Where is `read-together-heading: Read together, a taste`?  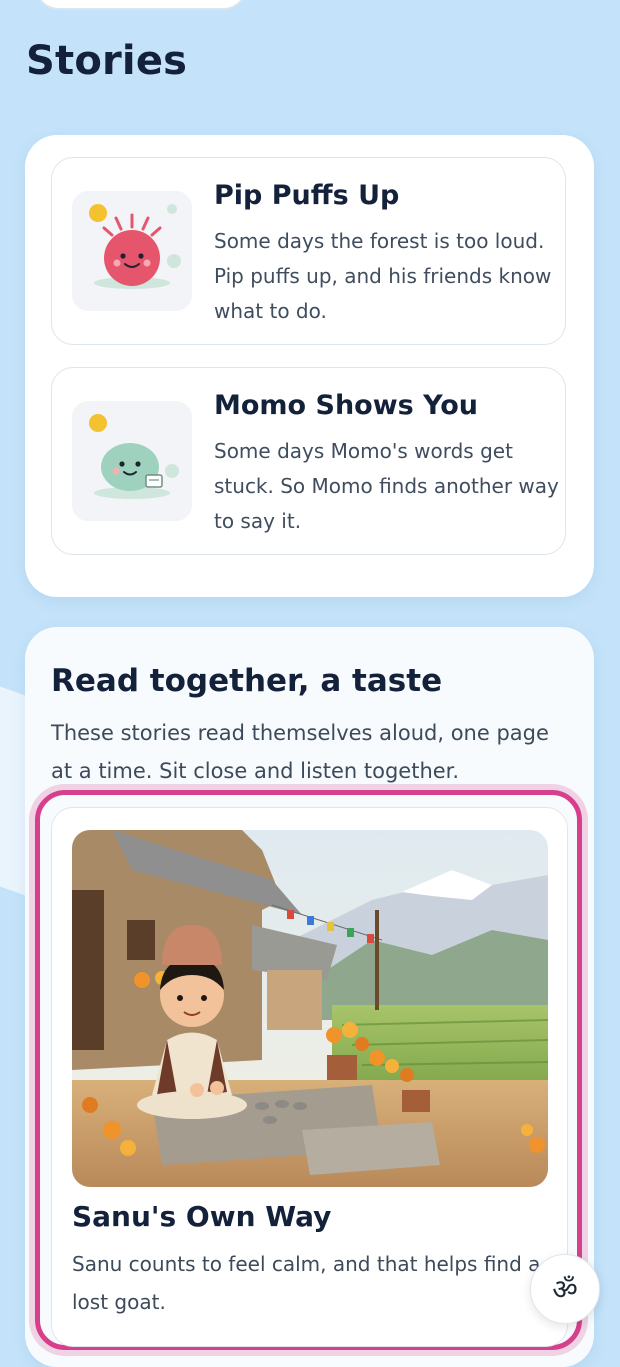 read-together-heading: Read together, a taste is located at coordinates (247, 681).